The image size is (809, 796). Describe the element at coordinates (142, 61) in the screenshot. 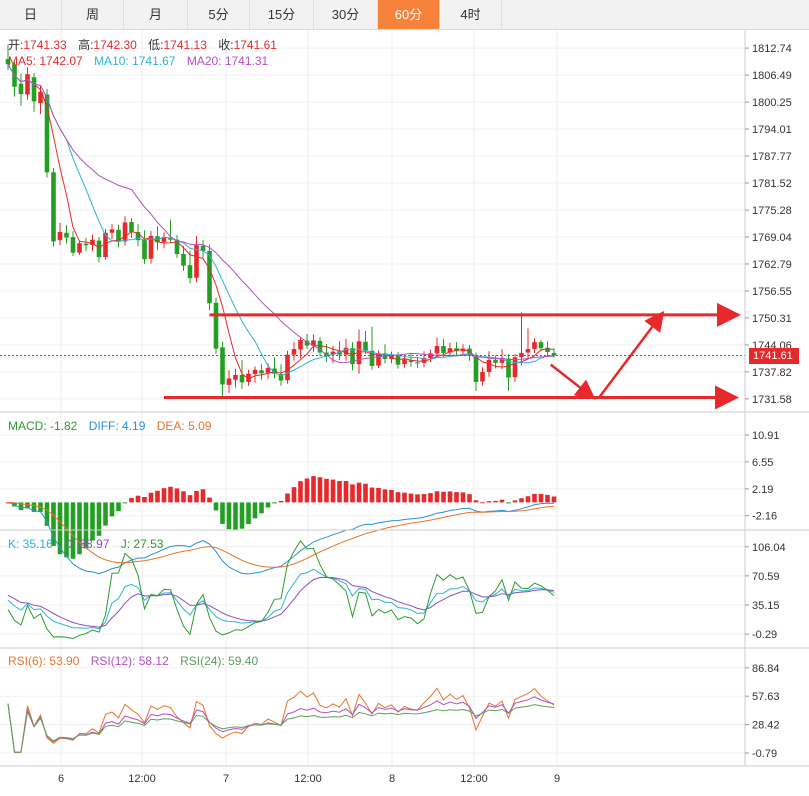

I see `ma-legend: MA5: 1742.07 MA10: 1741.67 MA20: 1741.31` at that location.